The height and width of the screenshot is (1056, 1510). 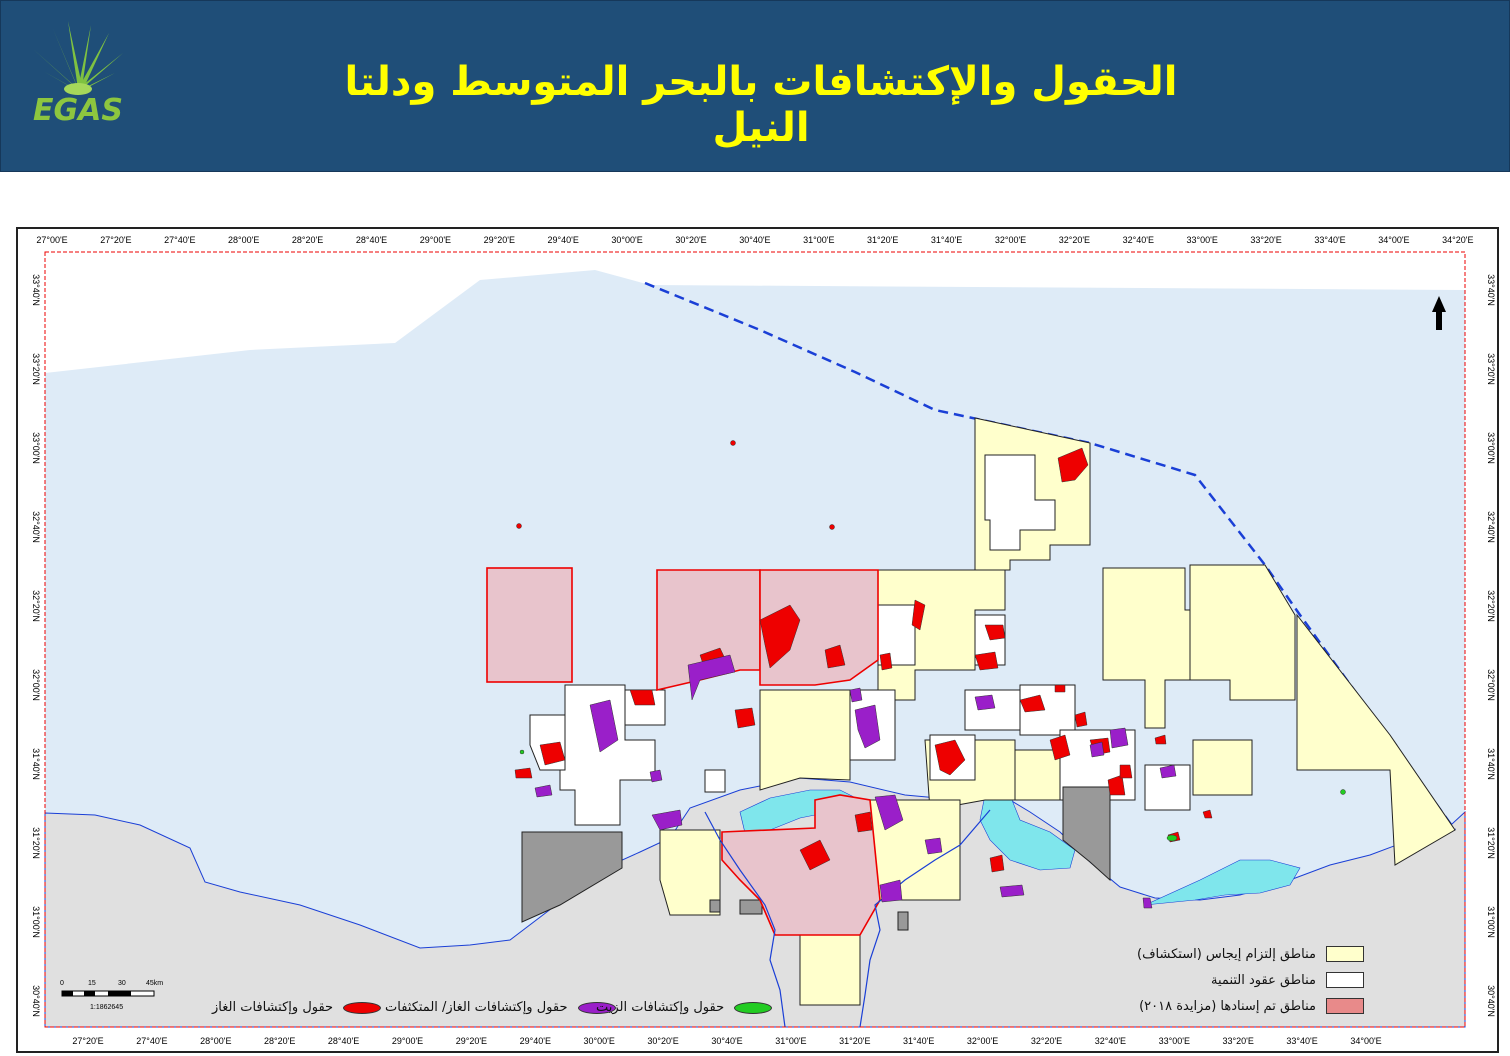 I want to click on scale-tick-30: 30, so click(x=122, y=983).